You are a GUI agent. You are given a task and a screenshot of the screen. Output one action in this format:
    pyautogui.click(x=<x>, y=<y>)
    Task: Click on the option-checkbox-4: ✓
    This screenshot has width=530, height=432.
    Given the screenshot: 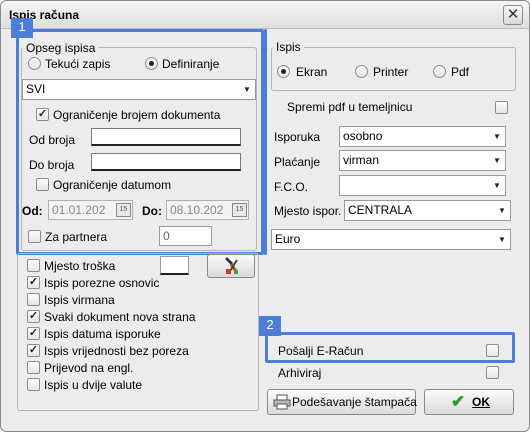 What is the action you would take?
    pyautogui.click(x=33, y=333)
    